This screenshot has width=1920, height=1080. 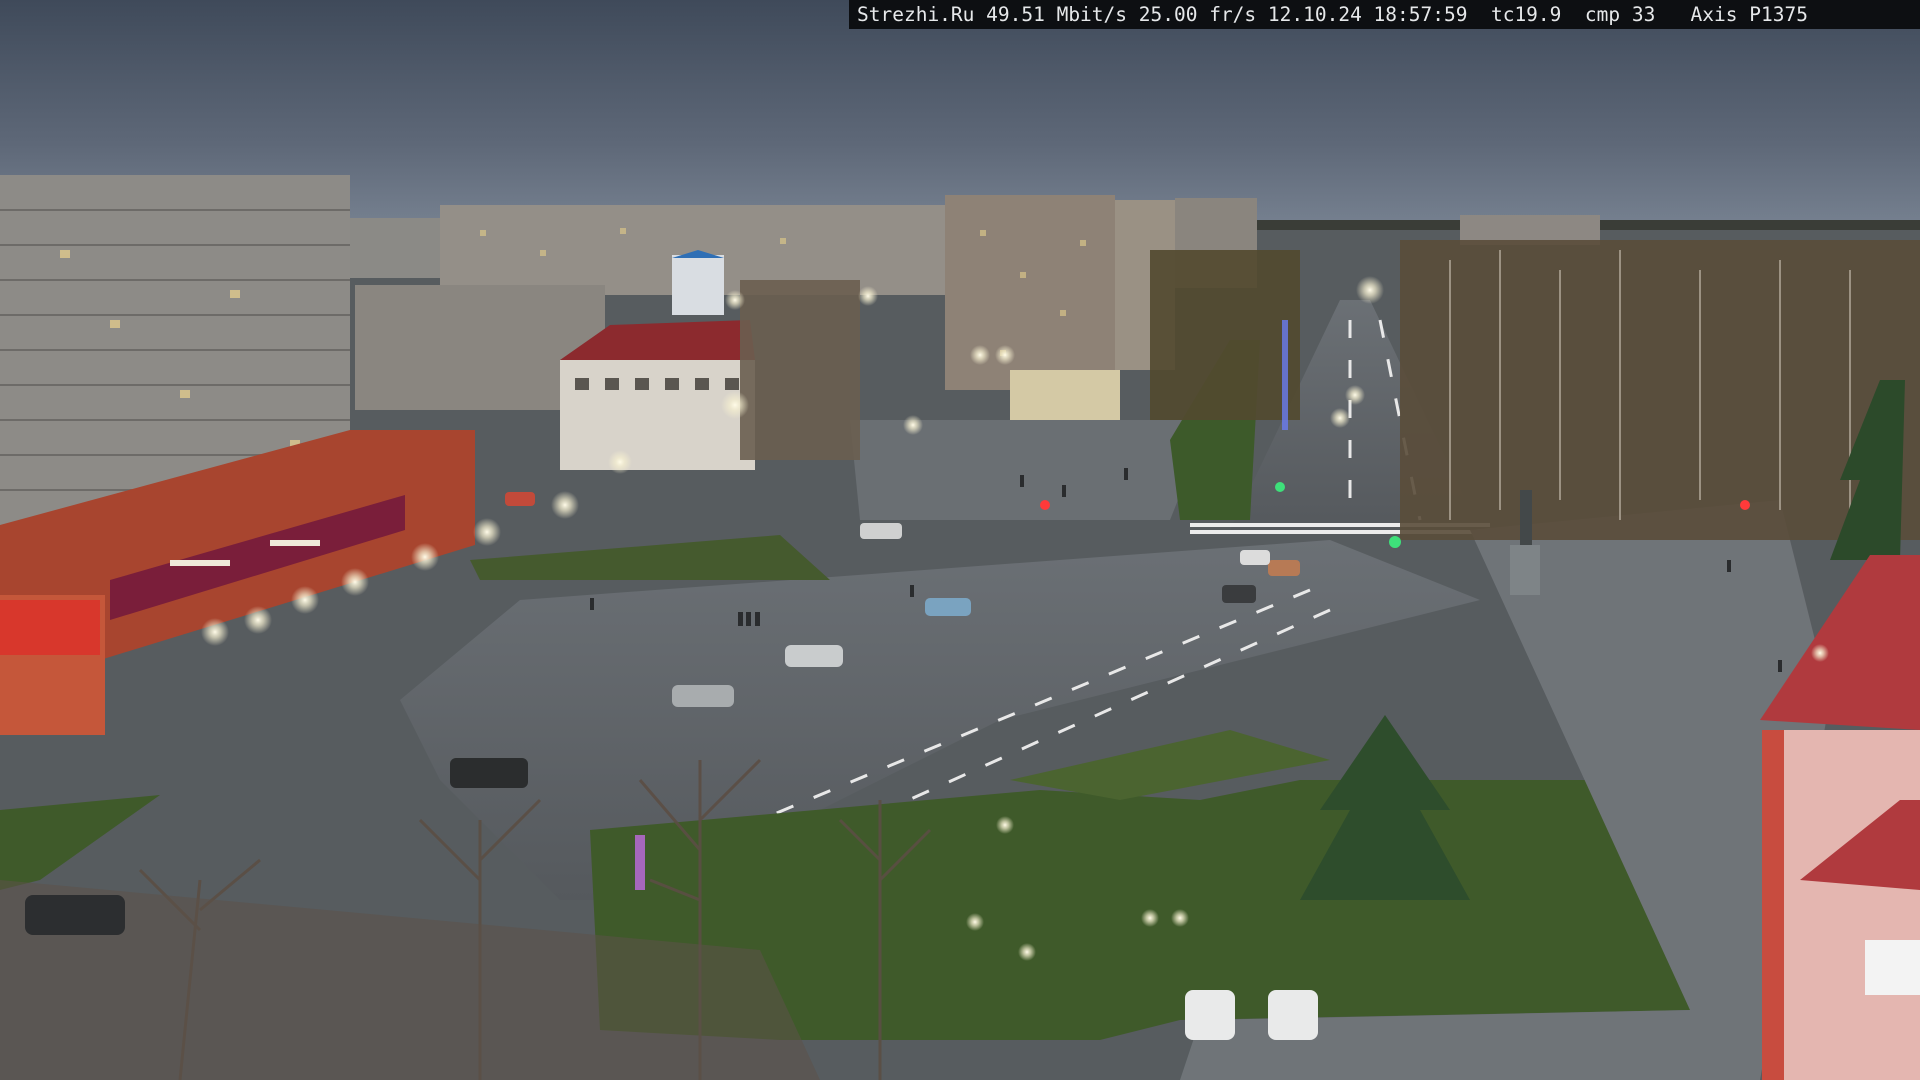 I want to click on central-plaza, so click(x=1030, y=470).